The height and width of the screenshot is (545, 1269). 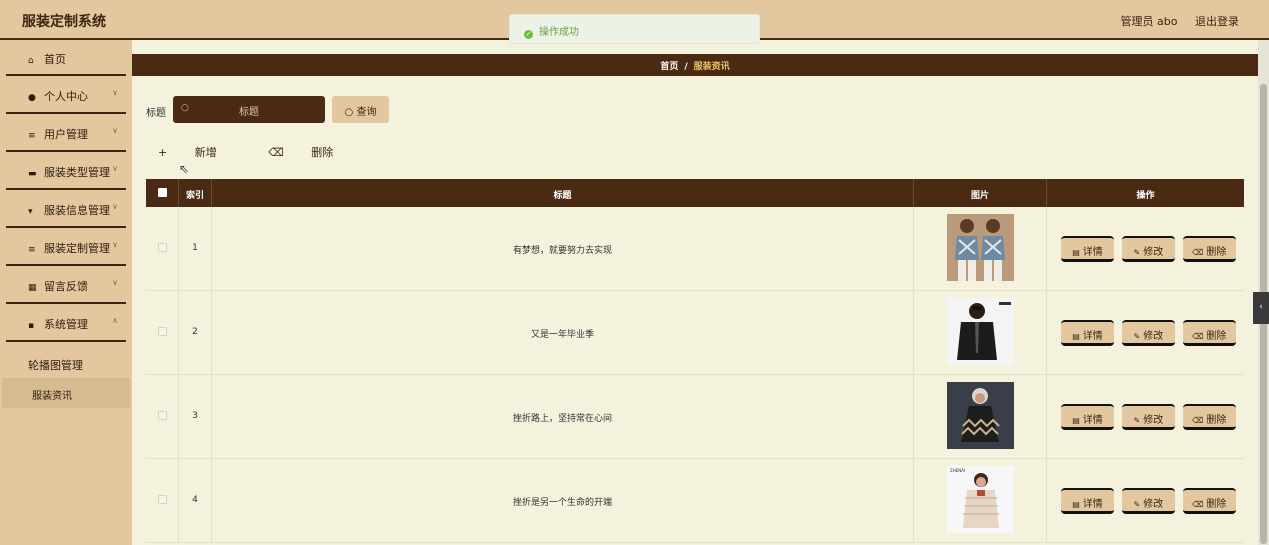 What do you see at coordinates (32, 98) in the screenshot?
I see `user-icon: ●` at bounding box center [32, 98].